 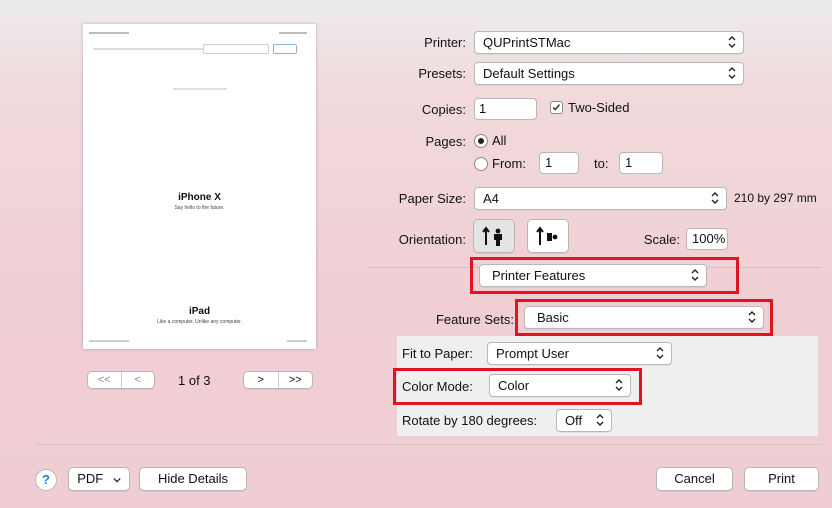 I want to click on printer-select-value: QUPrintSTMac, so click(x=527, y=42).